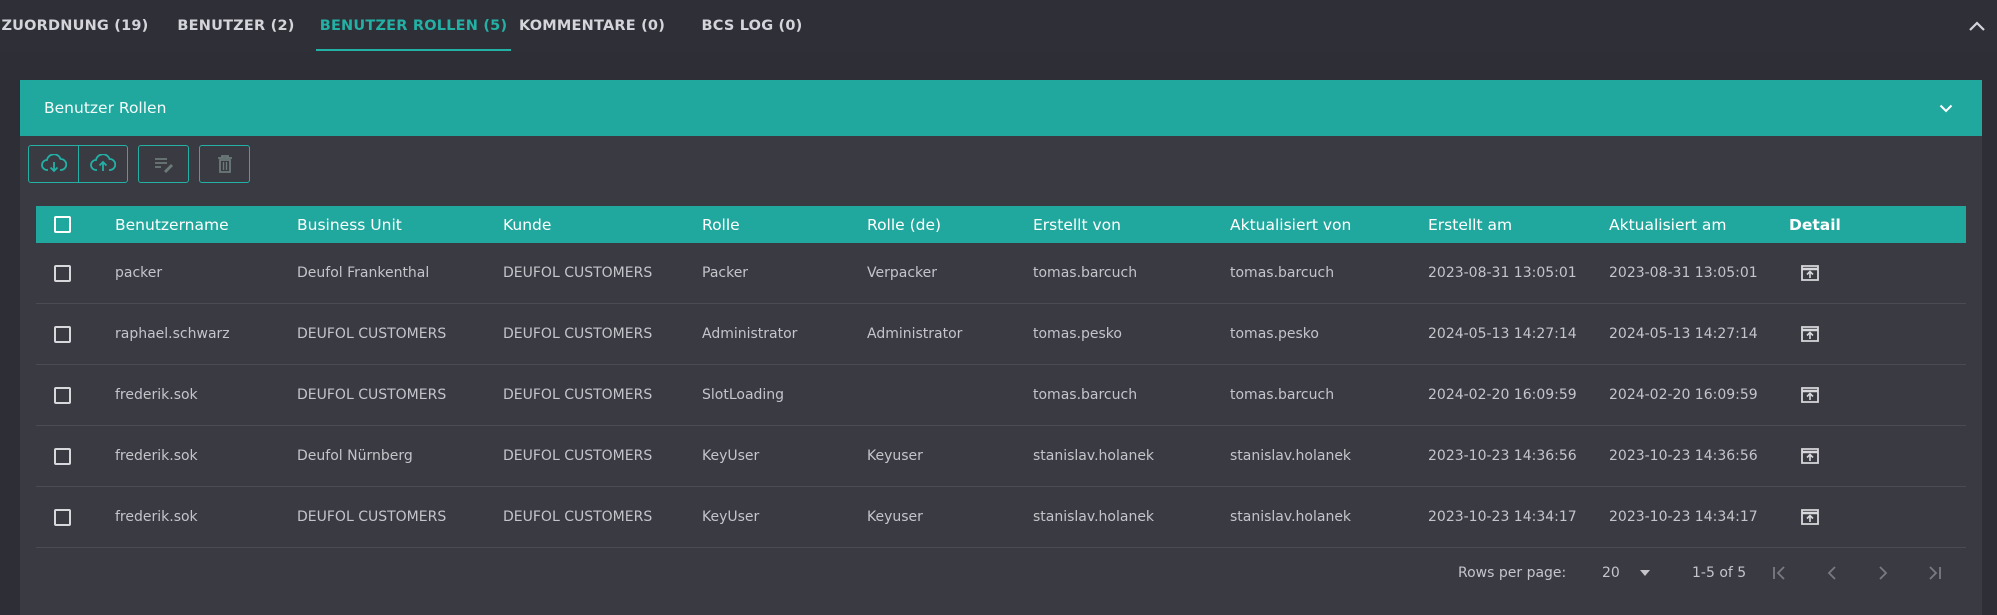 Image resolution: width=1997 pixels, height=615 pixels. I want to click on previous-page-icon, so click(1832, 573).